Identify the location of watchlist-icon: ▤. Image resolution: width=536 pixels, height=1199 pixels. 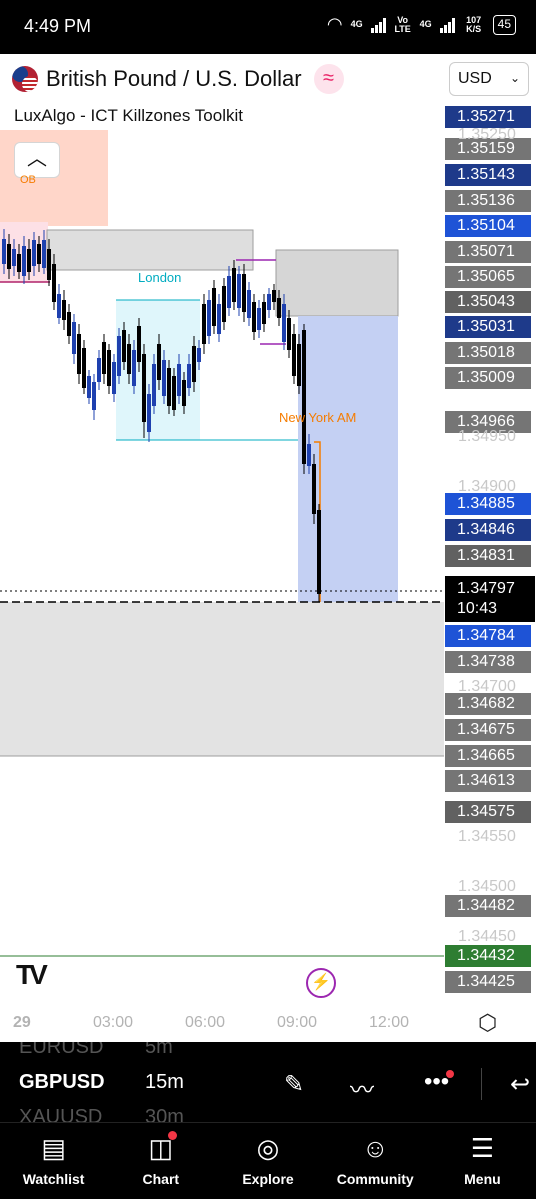
(53, 1148).